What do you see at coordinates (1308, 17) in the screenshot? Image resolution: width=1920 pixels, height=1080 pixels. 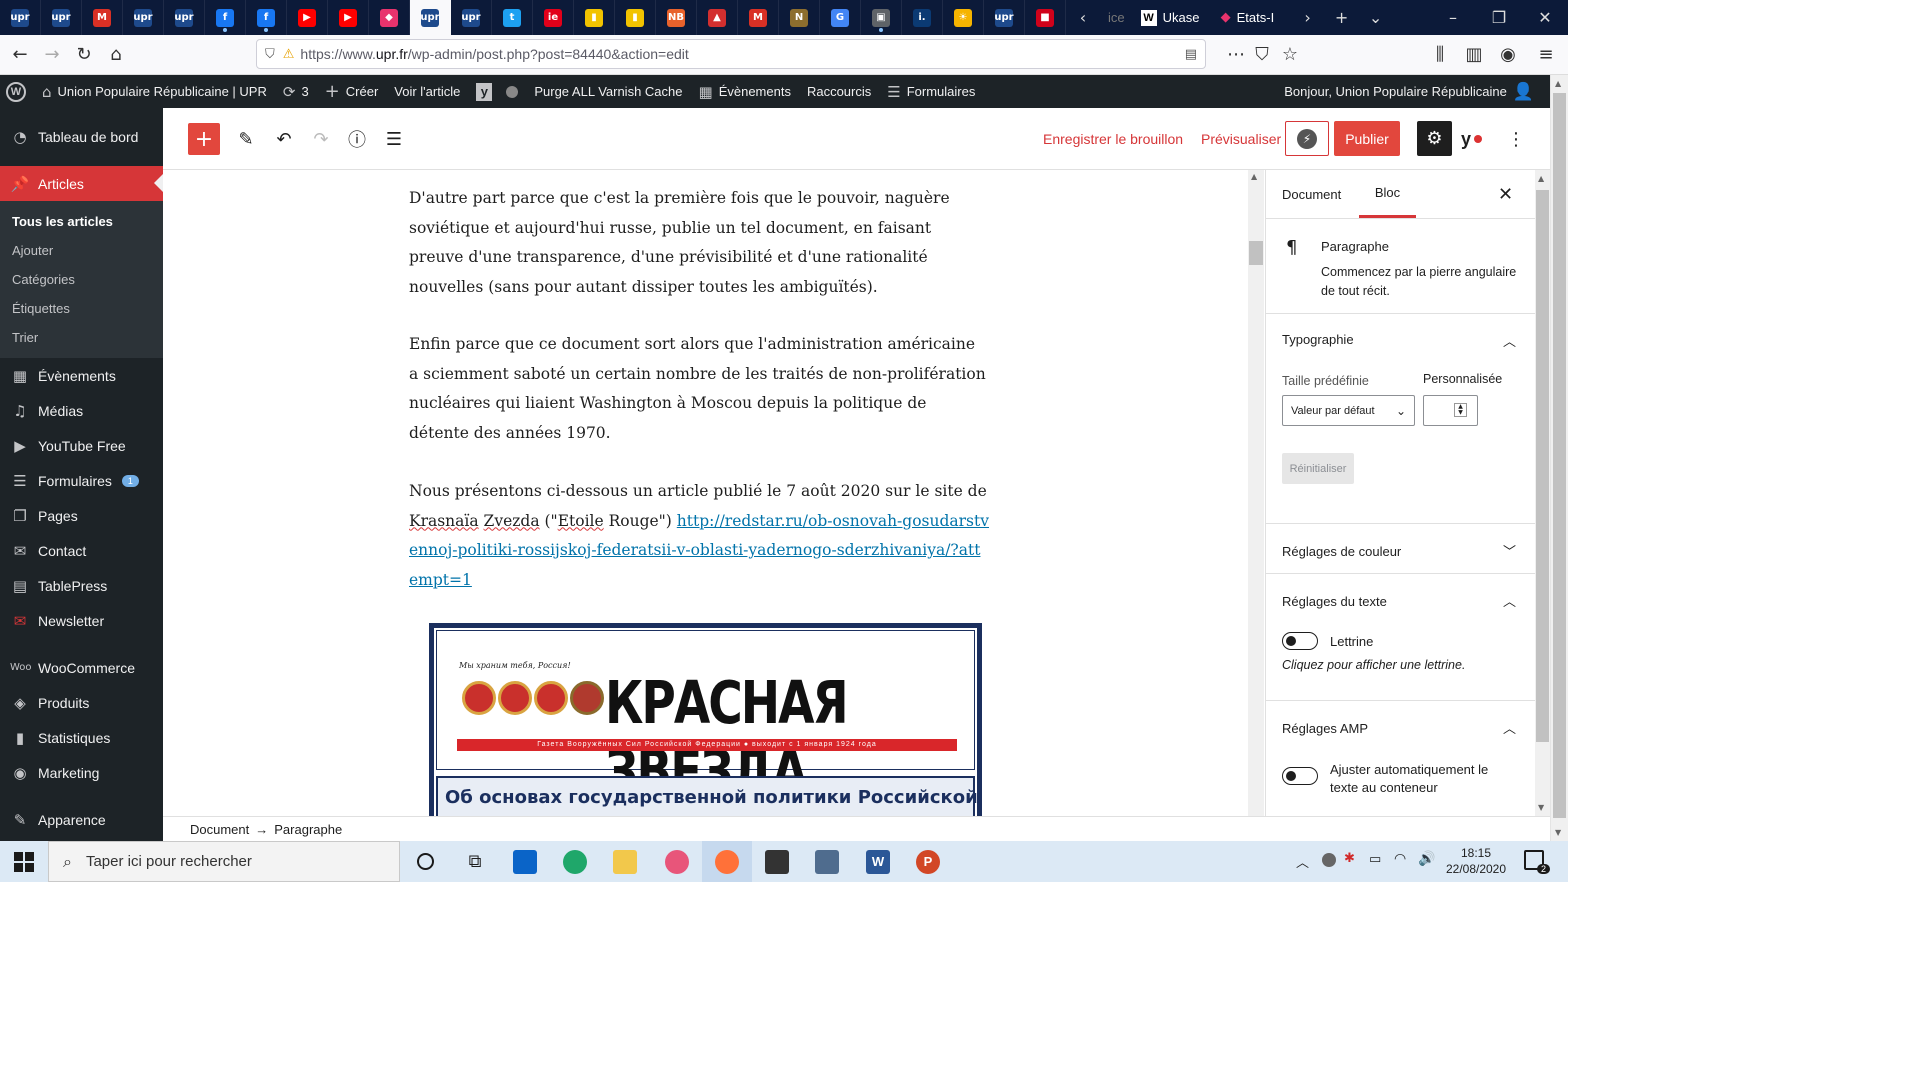 I see `tab-scroll-right-button: ›` at bounding box center [1308, 17].